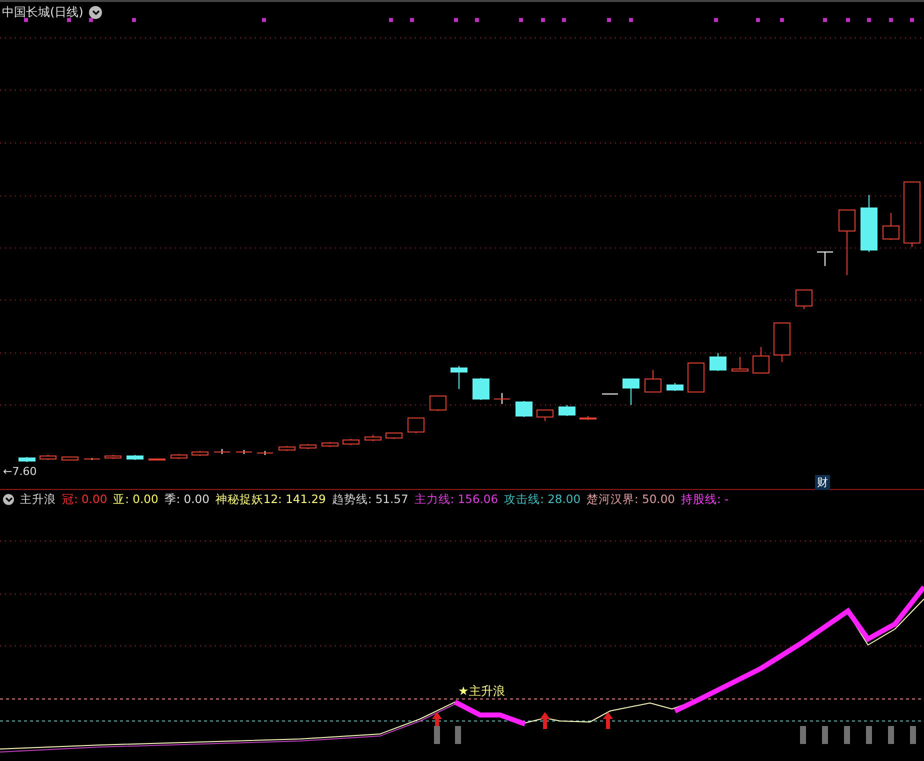  Describe the element at coordinates (8, 499) in the screenshot. I see `collapse-icon` at that location.